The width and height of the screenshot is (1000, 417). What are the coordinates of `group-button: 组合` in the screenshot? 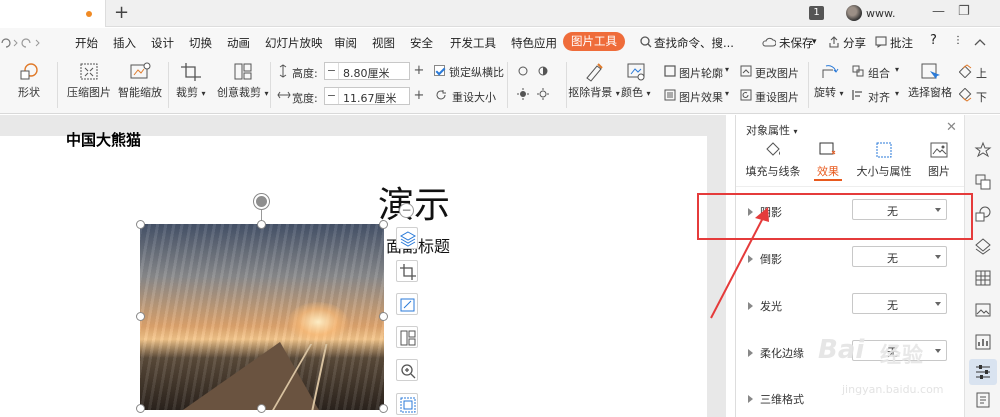 It's located at (879, 73).